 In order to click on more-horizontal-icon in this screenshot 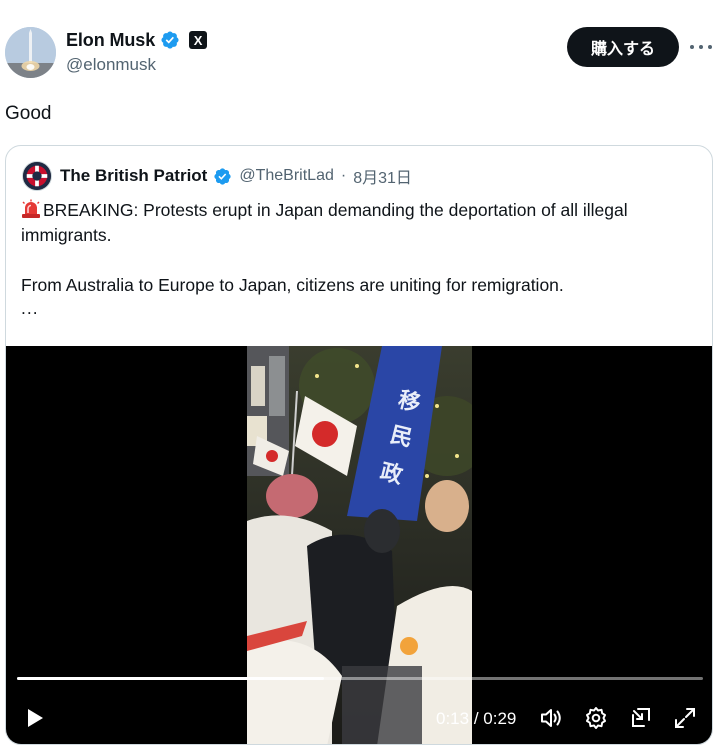, I will do `click(701, 47)`.